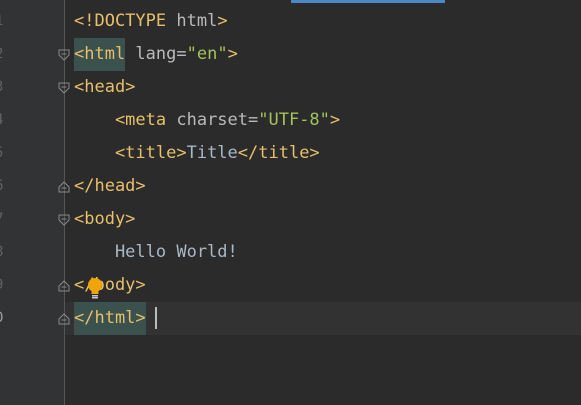 The image size is (581, 405). I want to click on code-line: </html>, so click(110, 318).